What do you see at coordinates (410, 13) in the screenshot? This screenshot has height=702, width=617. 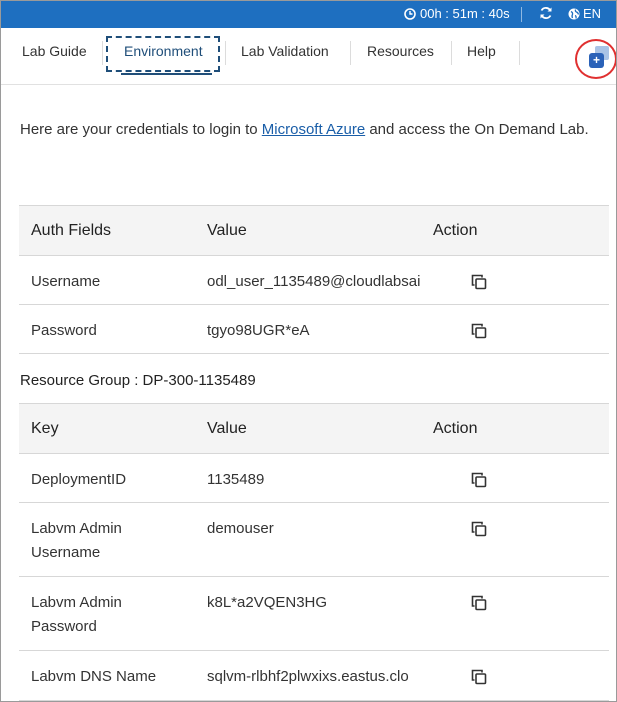 I see `clock-icon` at bounding box center [410, 13].